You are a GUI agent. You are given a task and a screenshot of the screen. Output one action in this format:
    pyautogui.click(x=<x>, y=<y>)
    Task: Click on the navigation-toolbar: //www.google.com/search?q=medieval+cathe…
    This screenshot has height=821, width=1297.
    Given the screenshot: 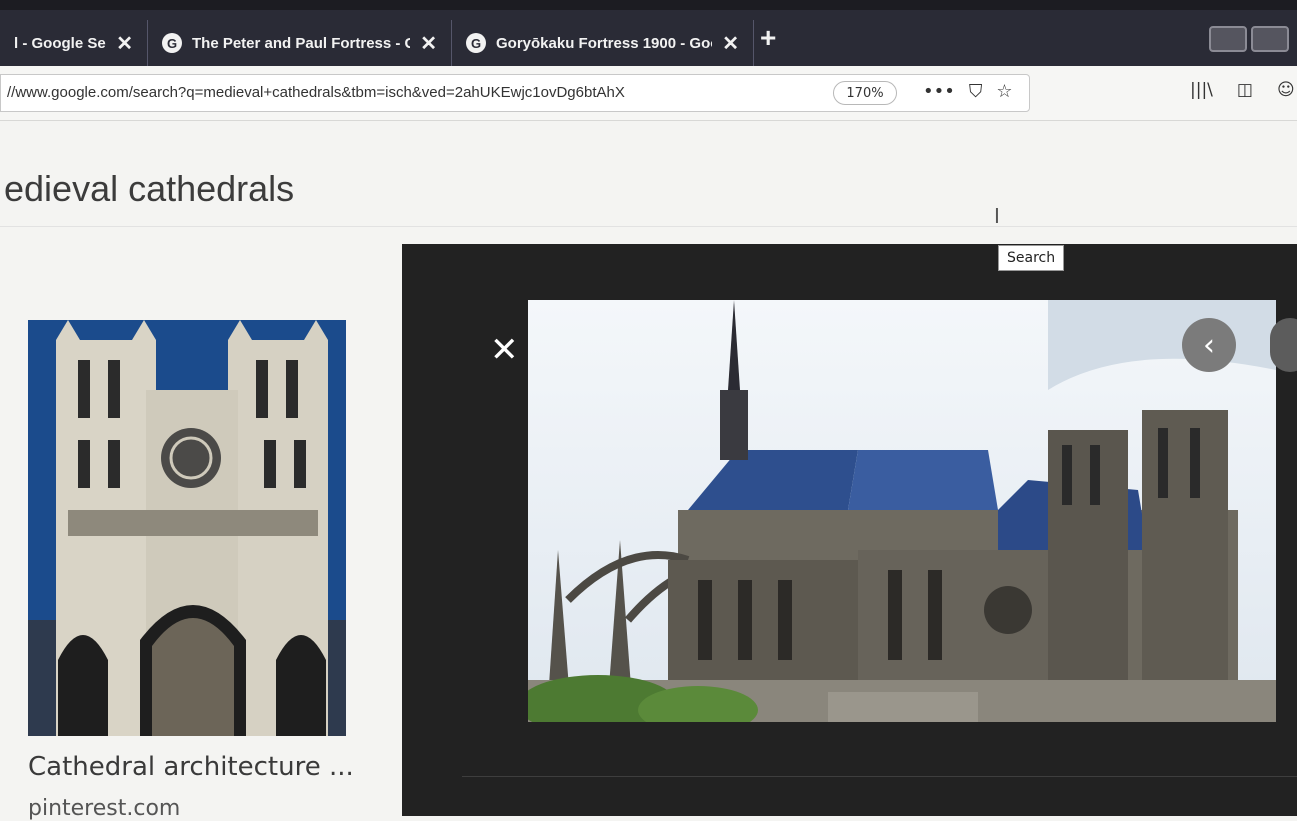 What is the action you would take?
    pyautogui.click(x=648, y=93)
    